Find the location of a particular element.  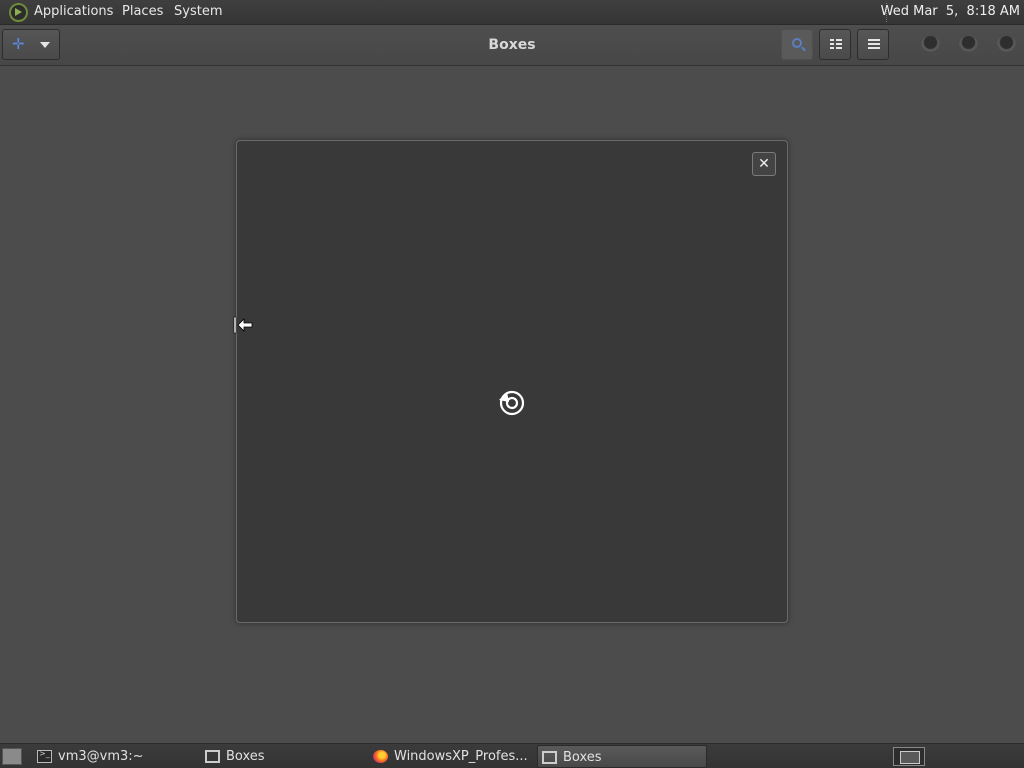

list-view-button is located at coordinates (835, 44).